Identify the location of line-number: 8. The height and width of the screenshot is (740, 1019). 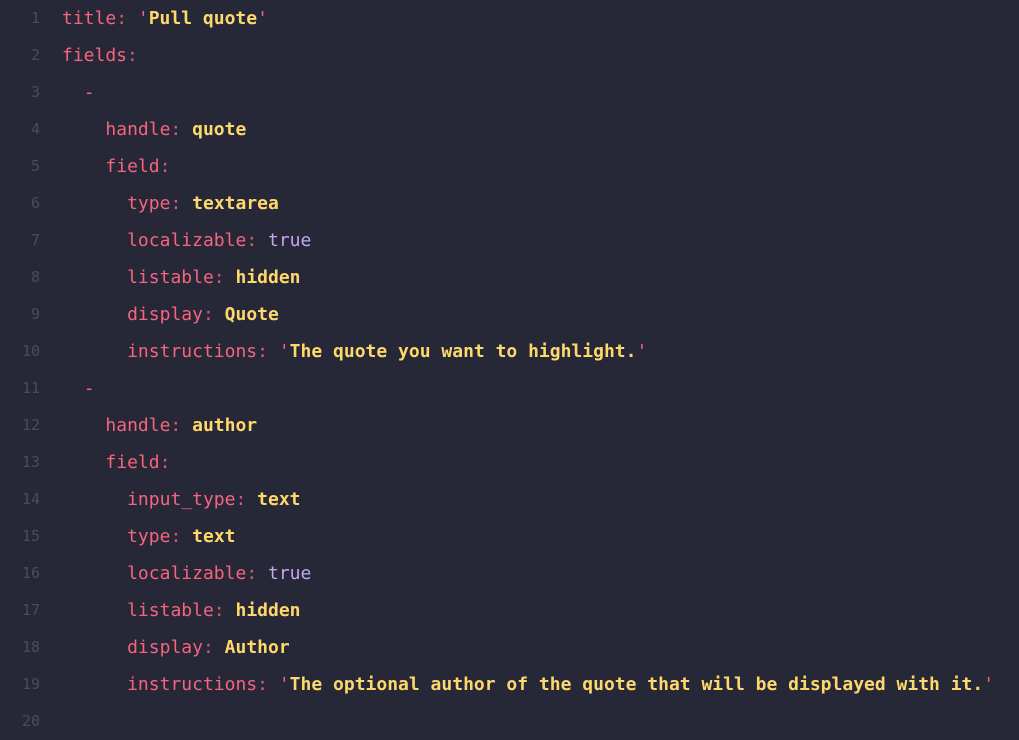
(35, 277).